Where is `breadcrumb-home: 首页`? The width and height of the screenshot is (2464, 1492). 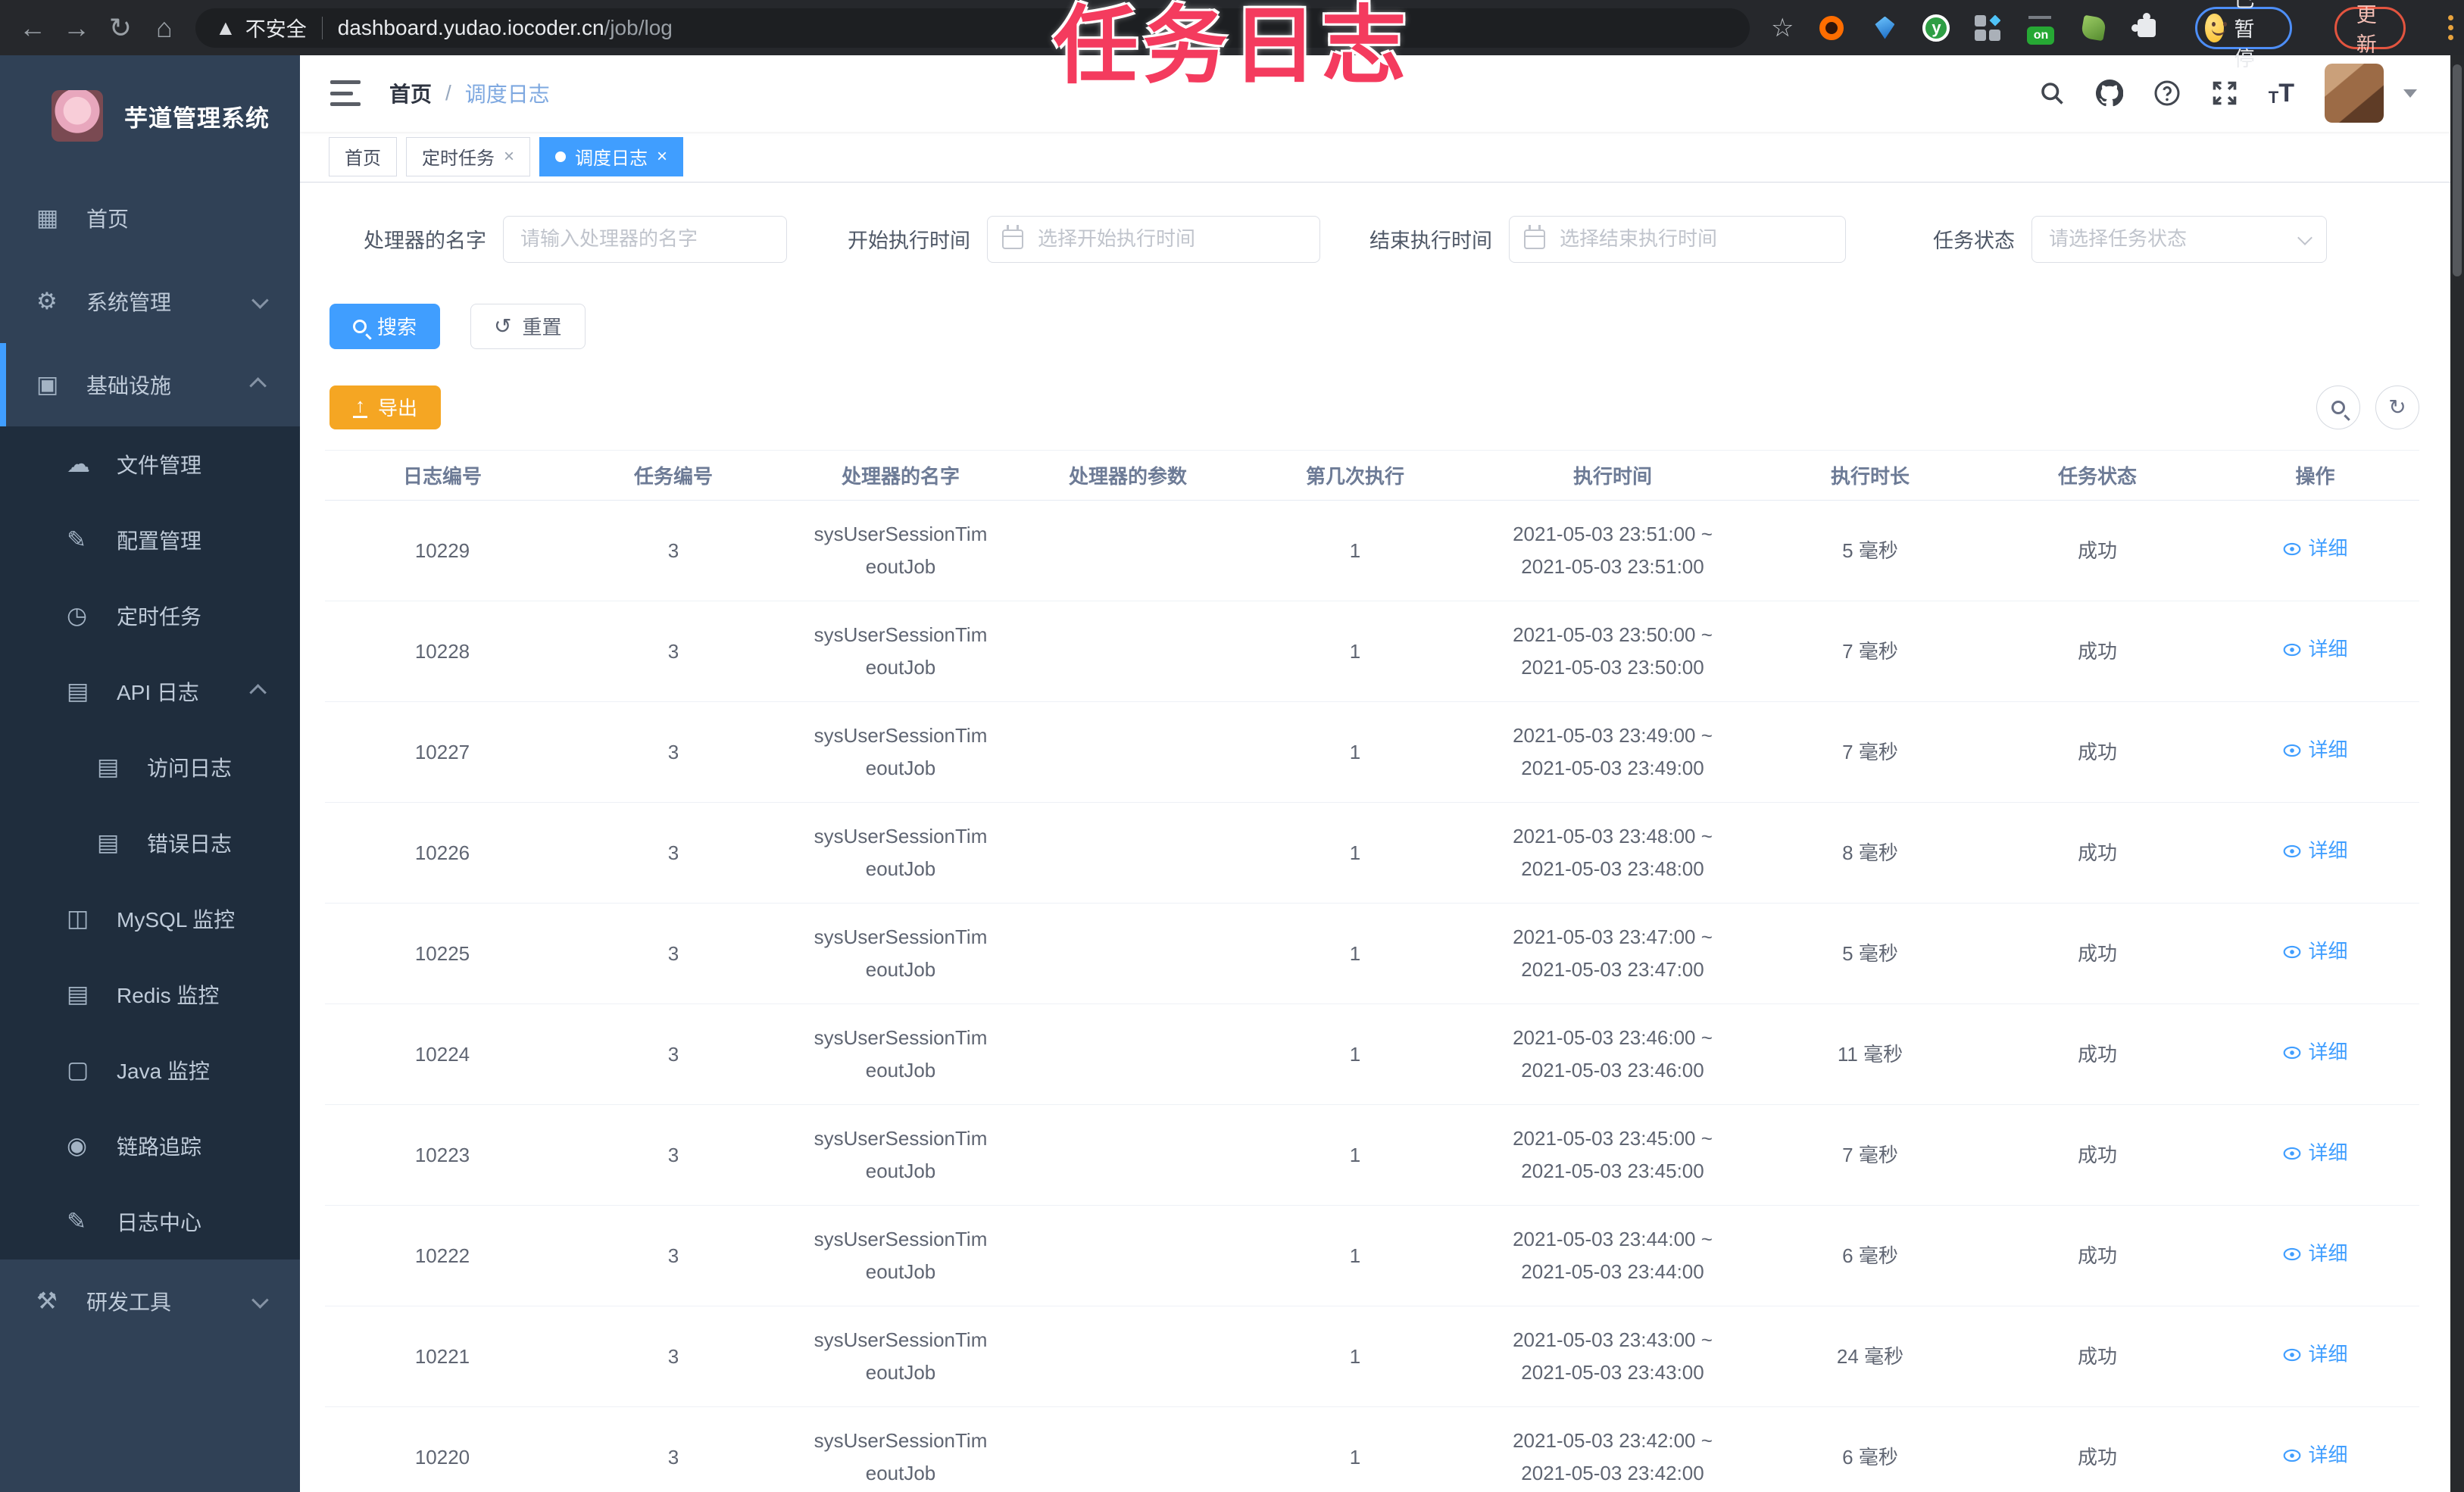
breadcrumb-home: 首页 is located at coordinates (410, 93).